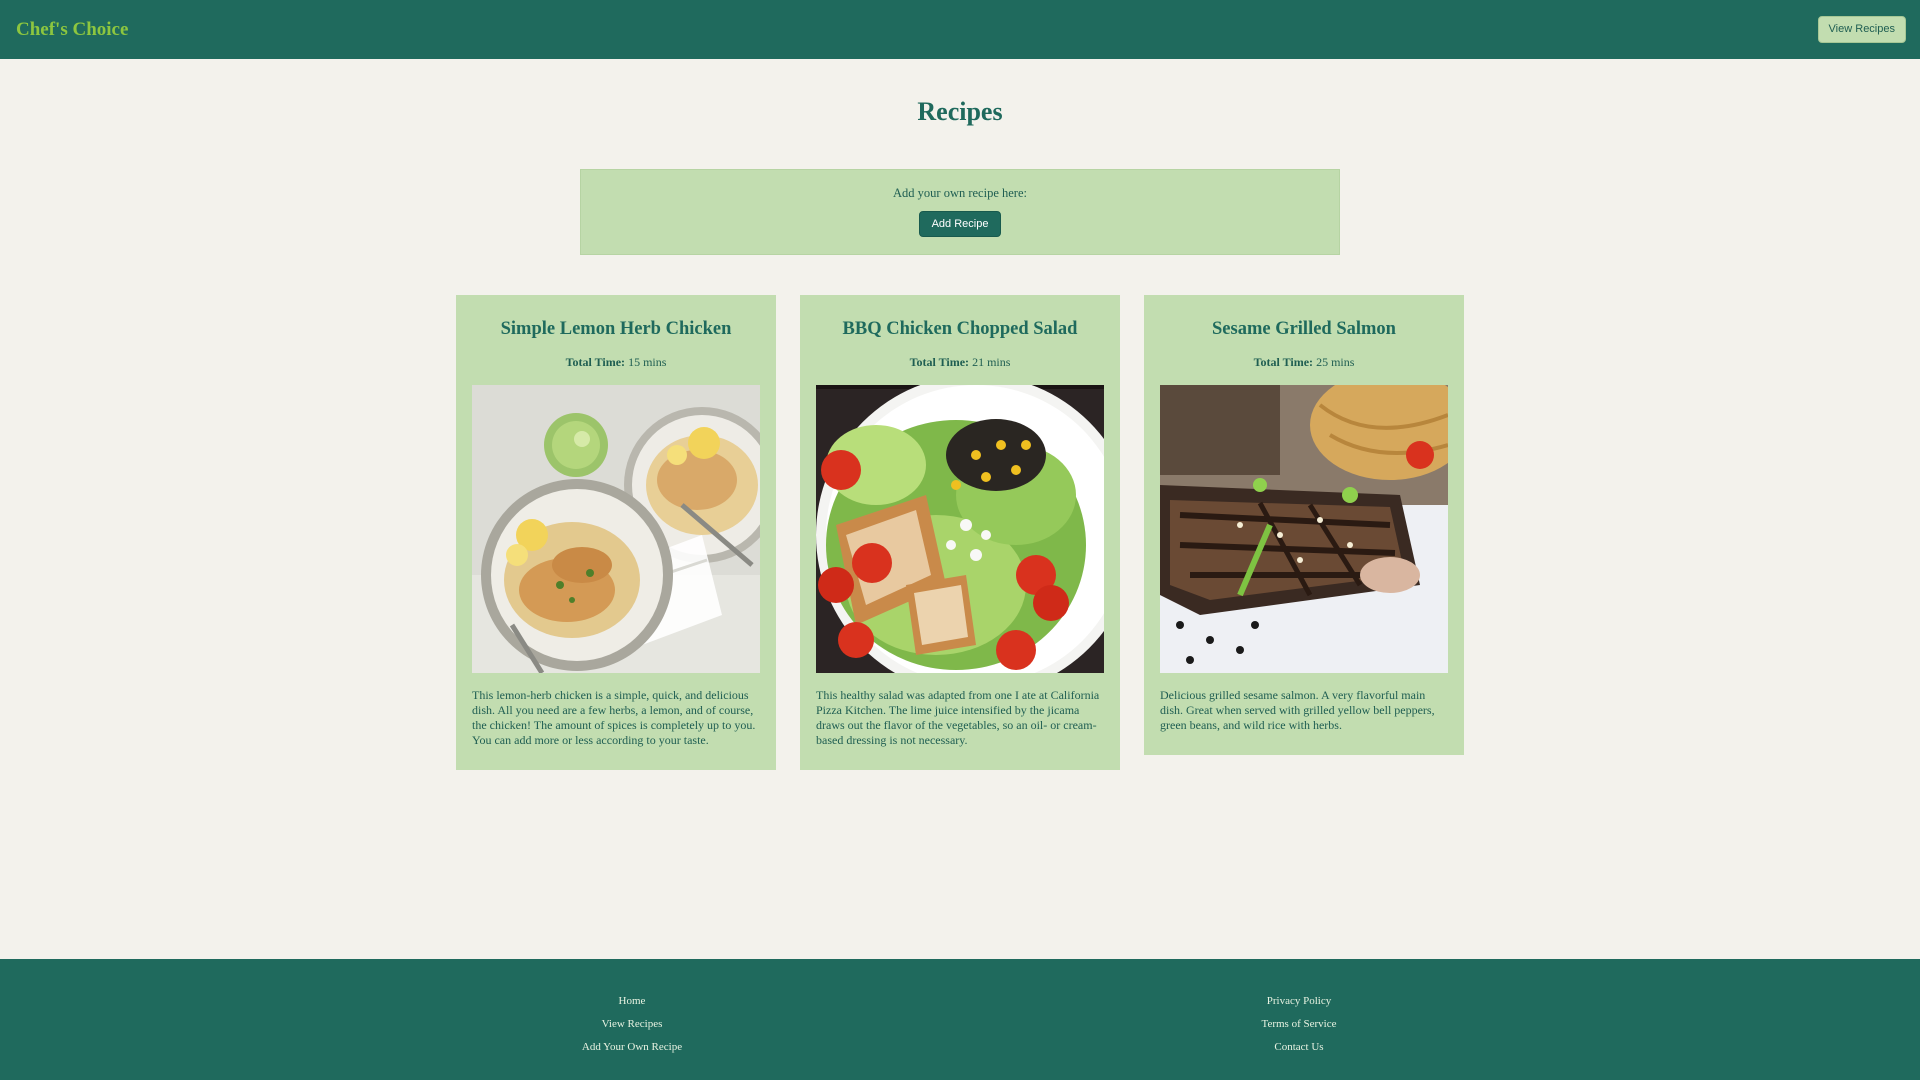 The height and width of the screenshot is (1080, 1920). Describe the element at coordinates (616, 529) in the screenshot. I see `lemon-herb-chicken-photo` at that location.